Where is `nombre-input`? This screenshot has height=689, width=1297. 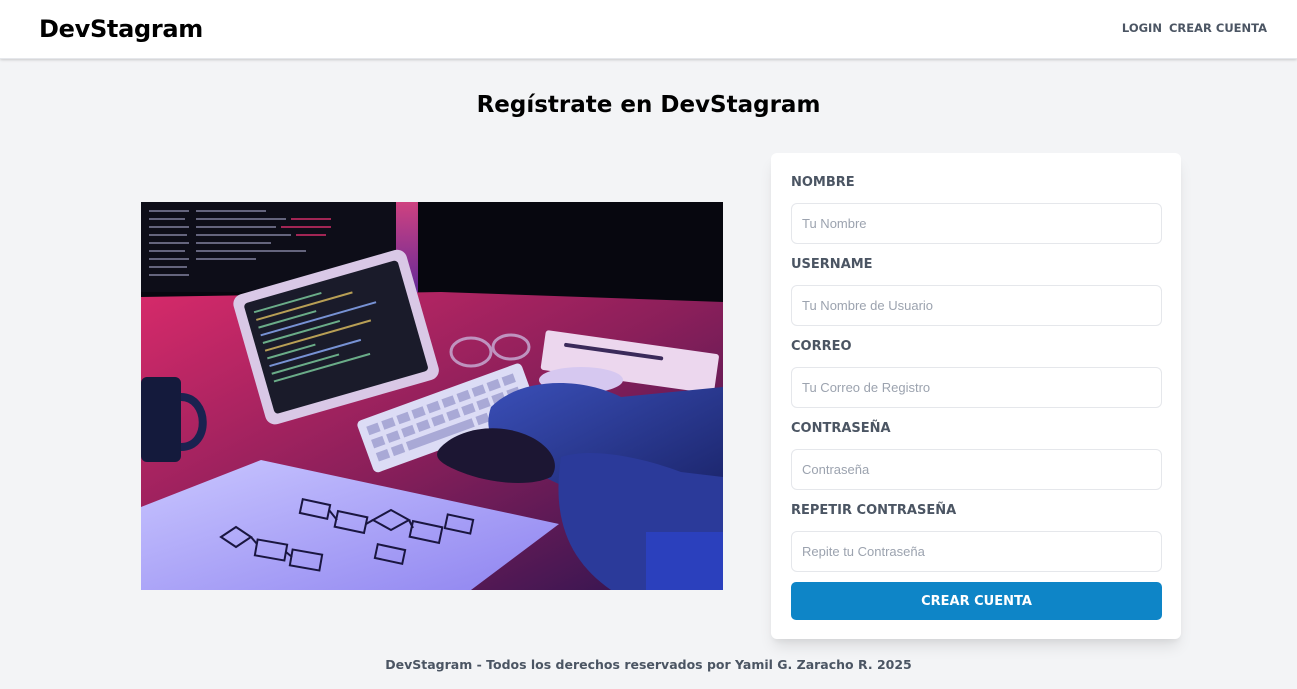
nombre-input is located at coordinates (976, 223).